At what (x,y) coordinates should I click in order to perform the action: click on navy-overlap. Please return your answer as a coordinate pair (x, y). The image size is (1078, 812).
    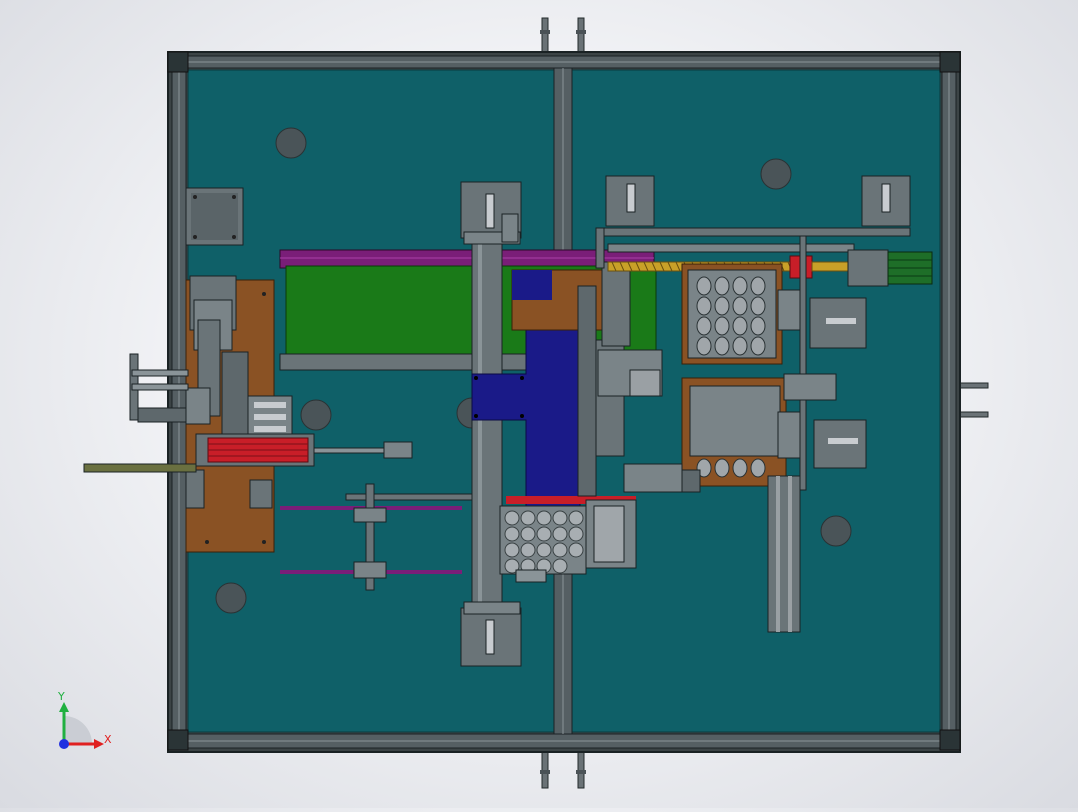
    Looking at the image, I should click on (532, 285).